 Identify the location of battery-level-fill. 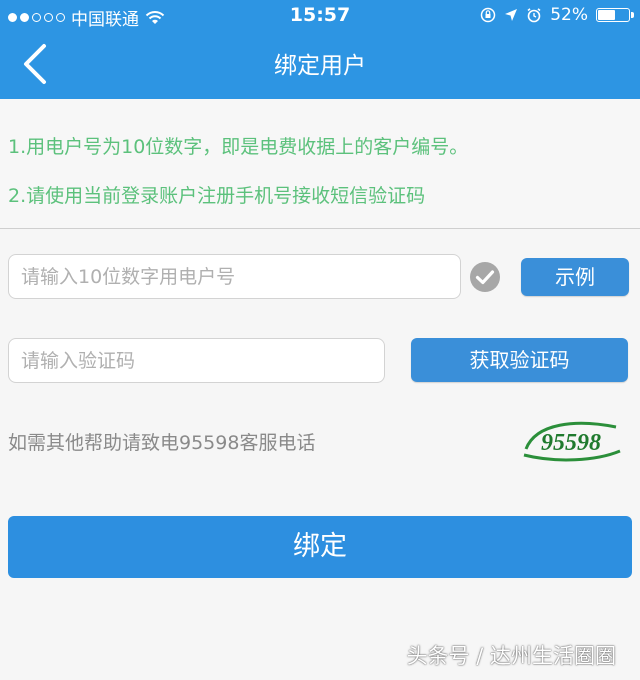
(606, 15).